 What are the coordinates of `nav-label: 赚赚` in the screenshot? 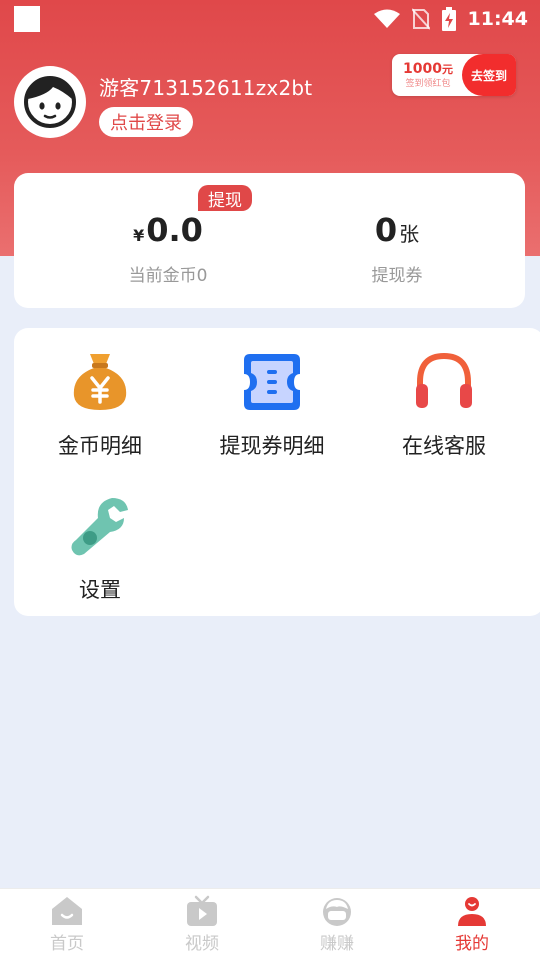 It's located at (337, 944).